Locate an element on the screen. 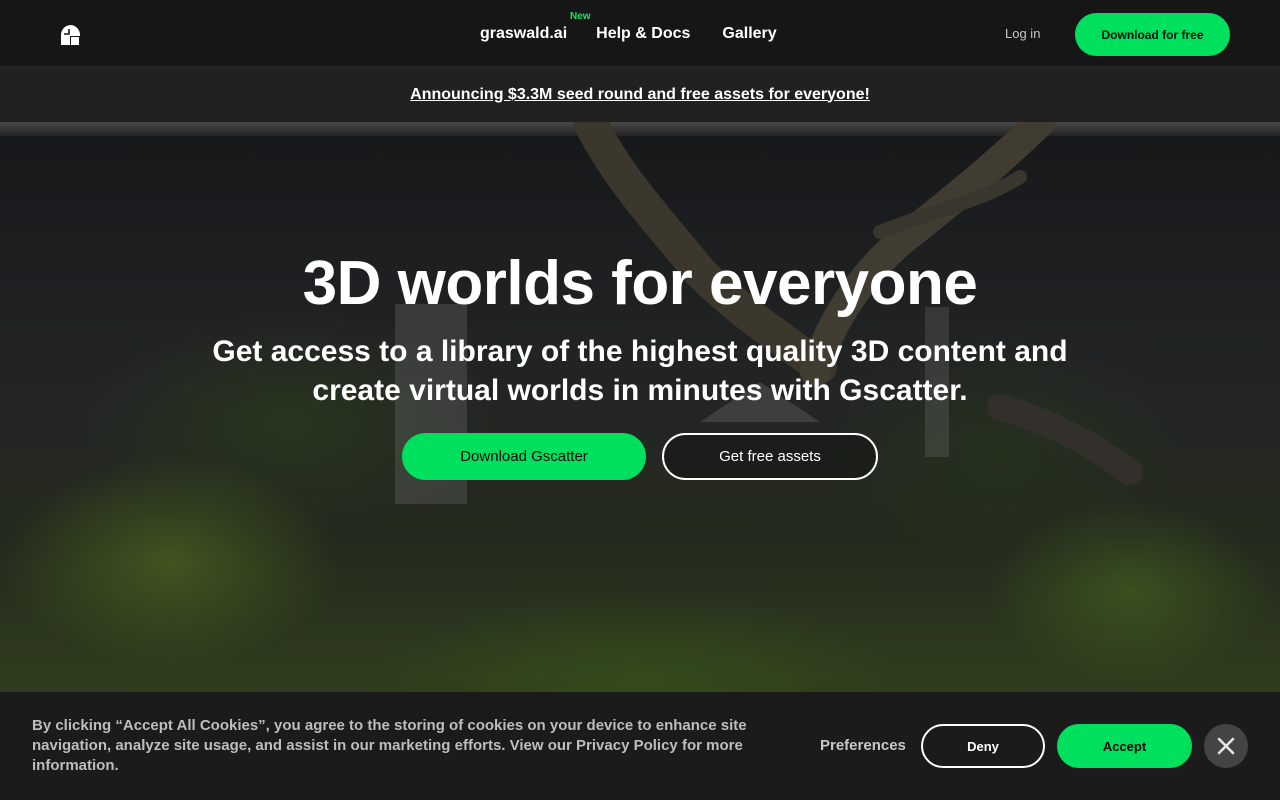 Image resolution: width=1280 pixels, height=800 pixels. nav-link-graswald: graswald.ai New is located at coordinates (535, 27).